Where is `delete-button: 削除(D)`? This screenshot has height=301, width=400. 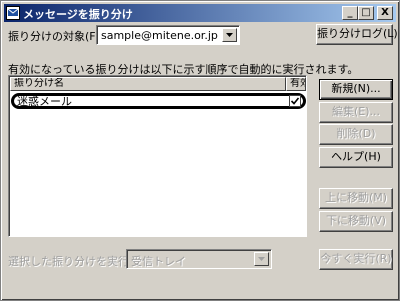
delete-button: 削除(D) is located at coordinates (356, 134).